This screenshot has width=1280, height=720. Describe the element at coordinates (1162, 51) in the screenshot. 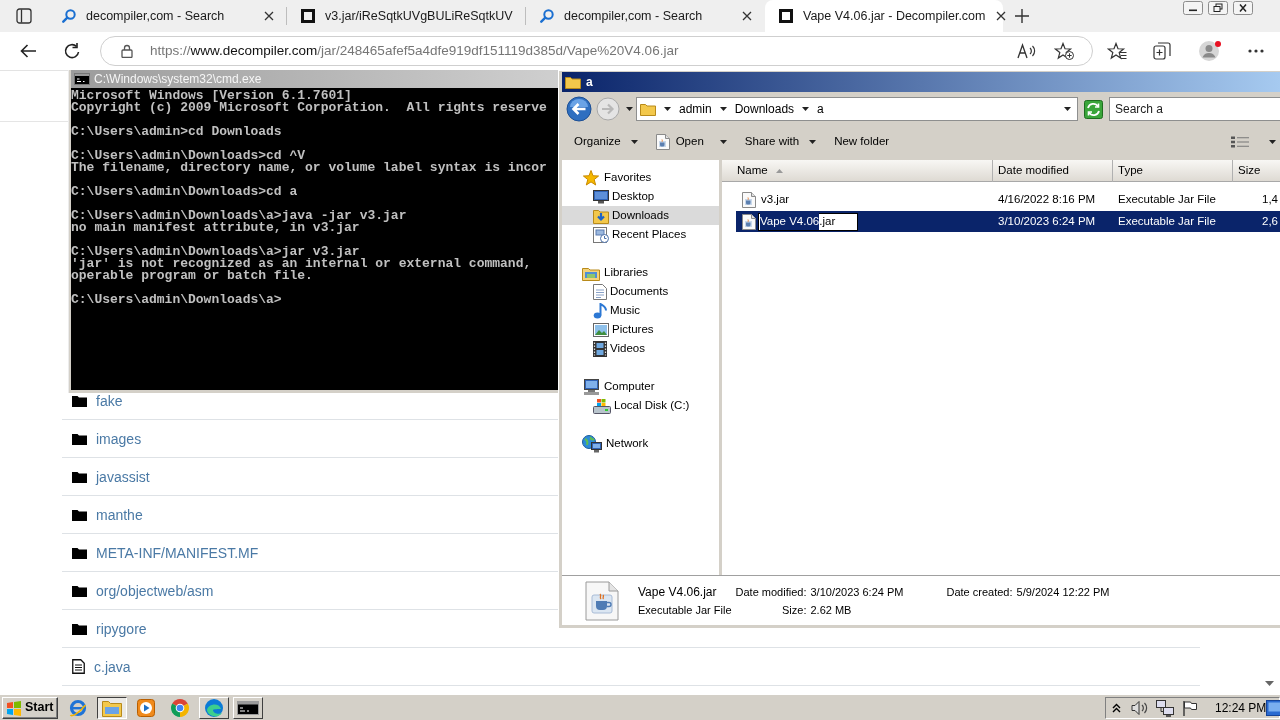

I see `collections-icon` at that location.